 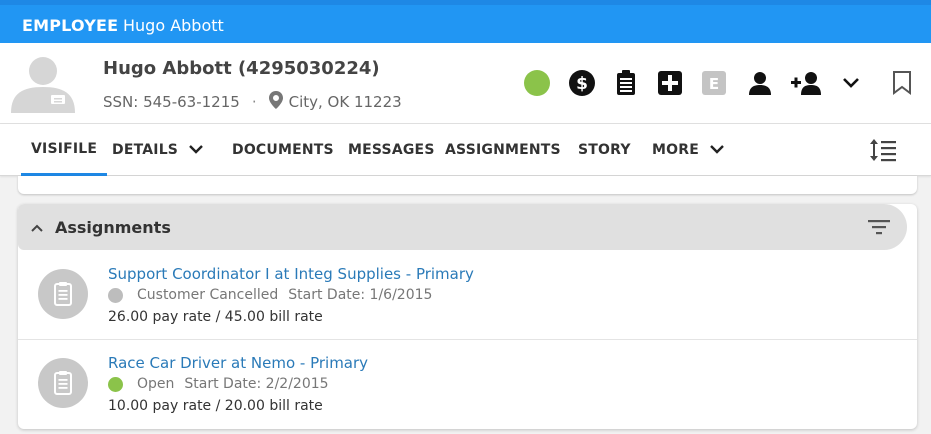 I want to click on person-add-icon, so click(x=806, y=83).